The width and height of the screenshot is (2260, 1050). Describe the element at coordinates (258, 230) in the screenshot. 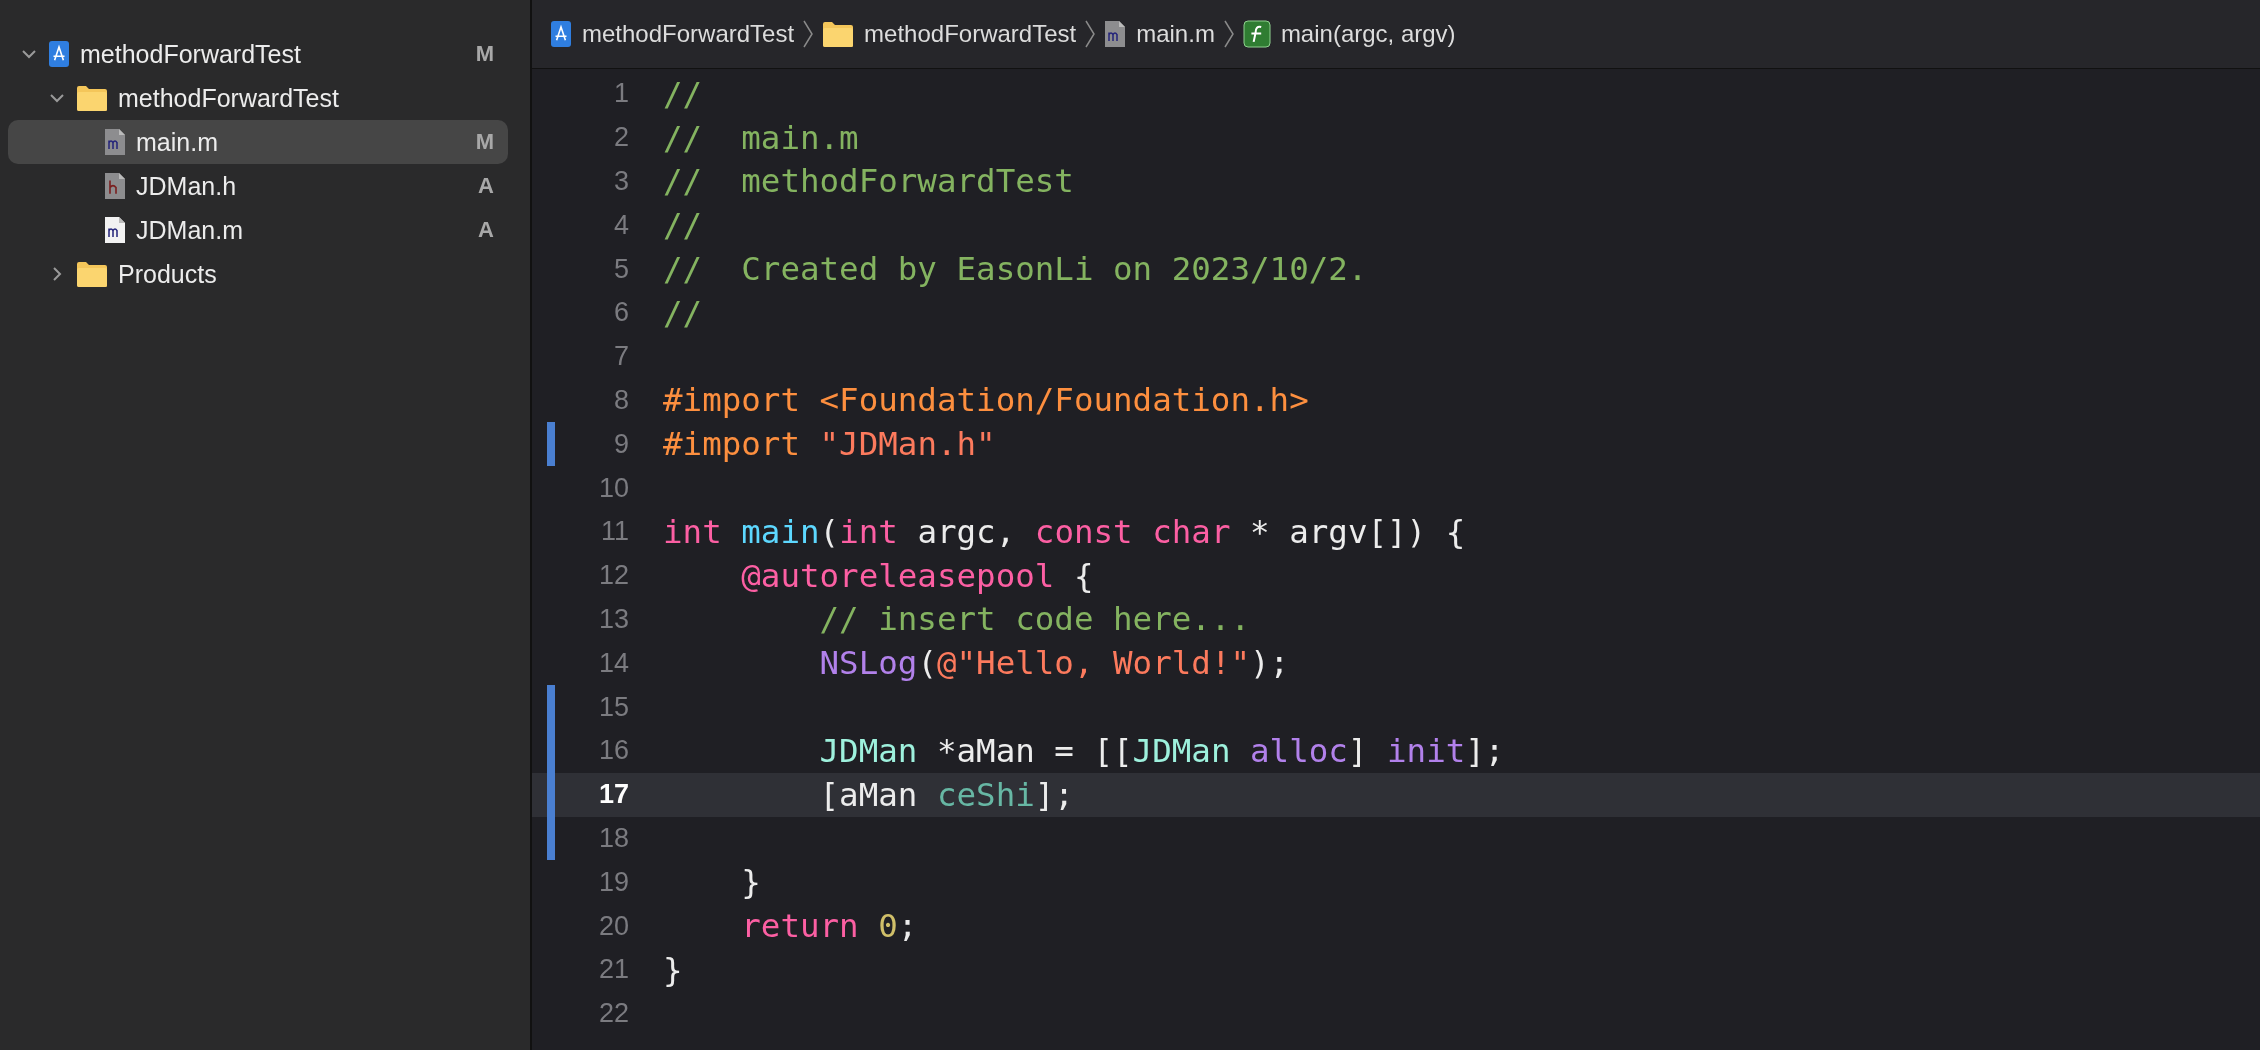

I see `navigator-item: JDMan.m A` at that location.